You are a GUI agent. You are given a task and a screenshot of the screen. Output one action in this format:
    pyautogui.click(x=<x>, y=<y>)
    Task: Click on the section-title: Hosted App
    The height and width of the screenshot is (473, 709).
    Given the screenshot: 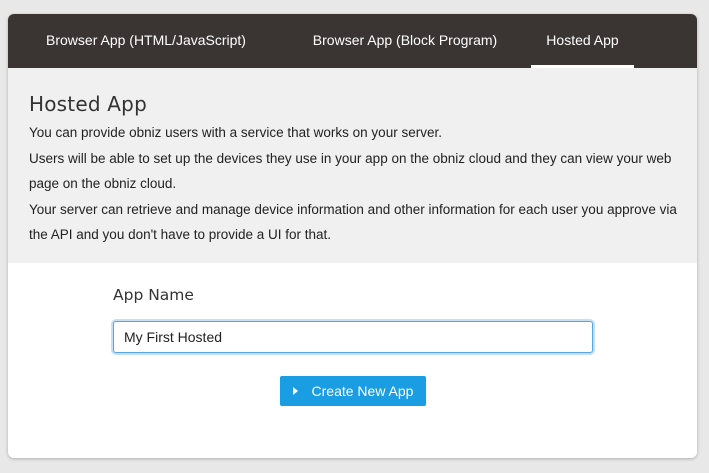 What is the action you would take?
    pyautogui.click(x=88, y=104)
    